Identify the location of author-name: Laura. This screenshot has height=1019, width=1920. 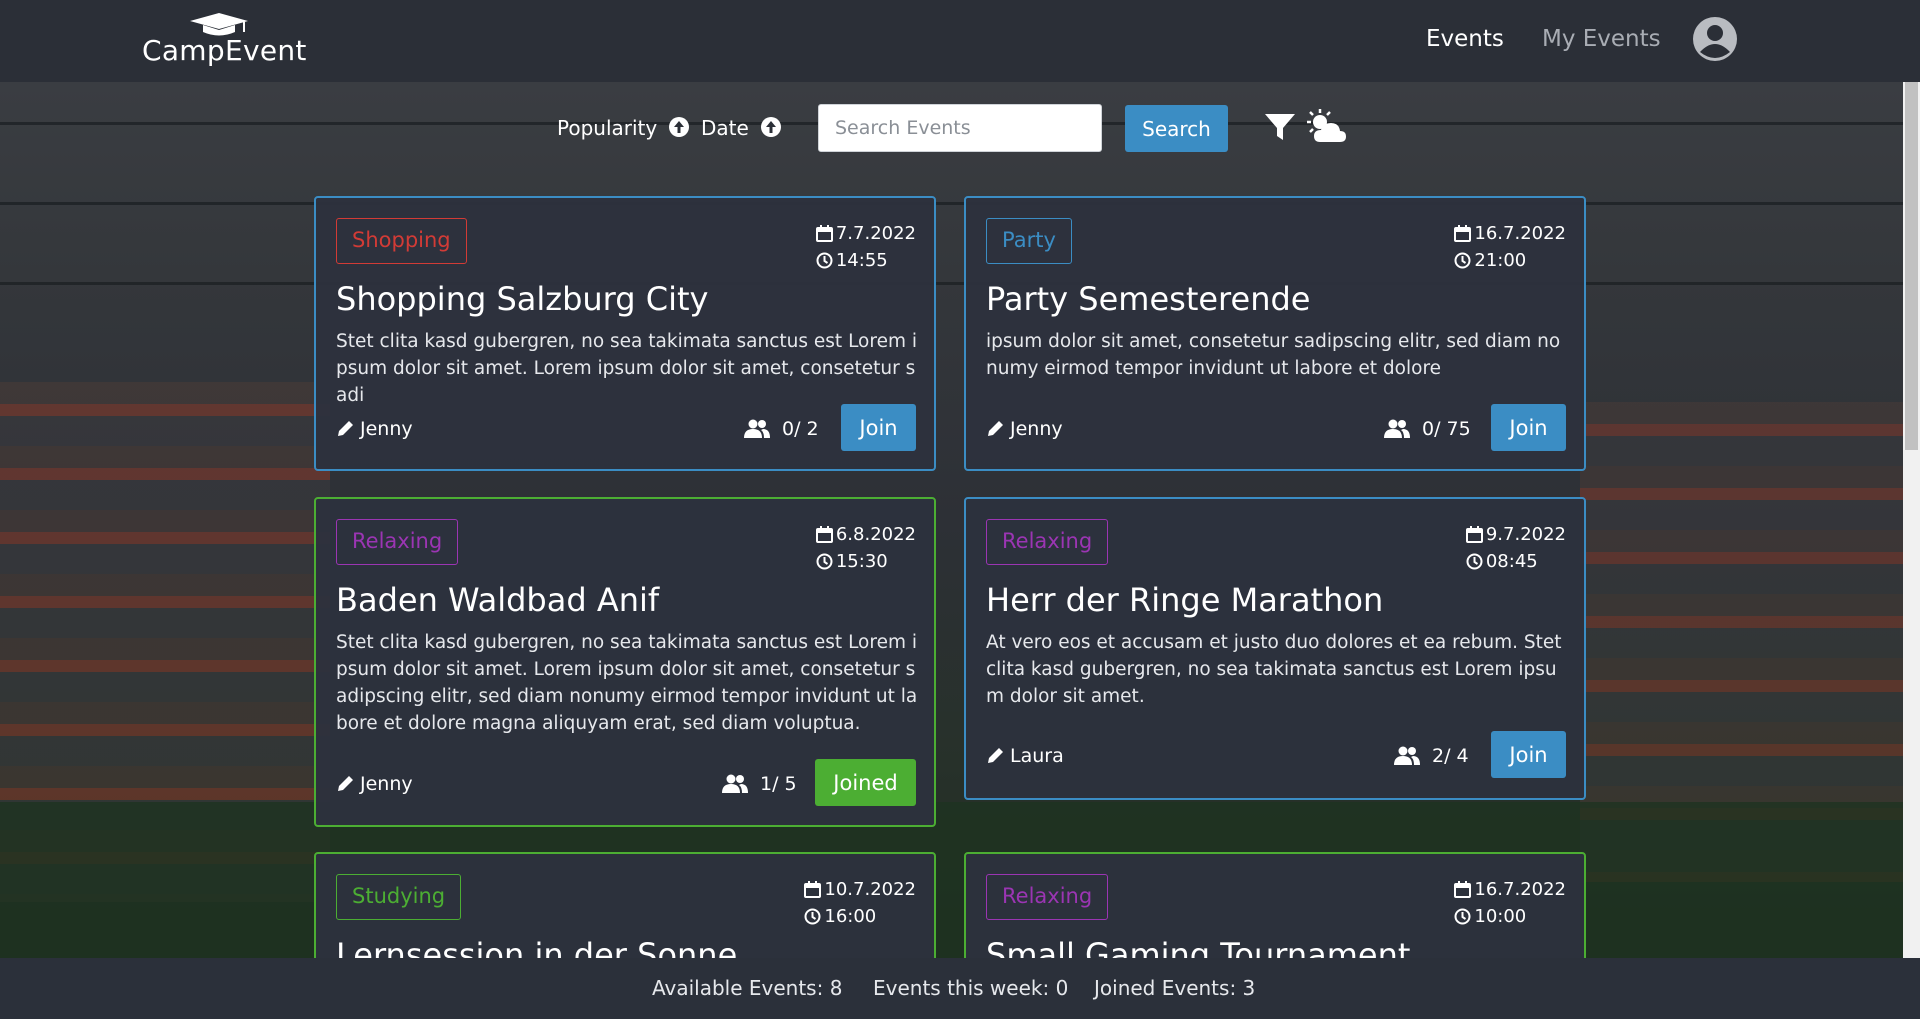
(1037, 756).